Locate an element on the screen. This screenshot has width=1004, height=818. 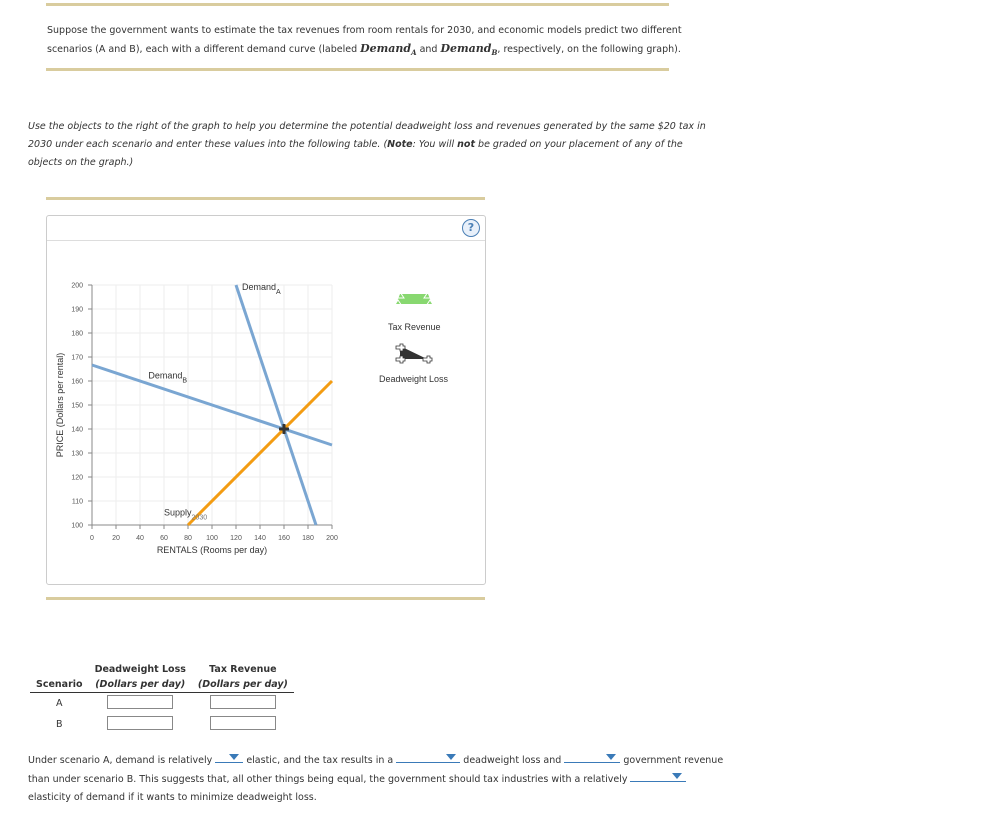
tax-revenue-input-b is located at coordinates (242, 723).